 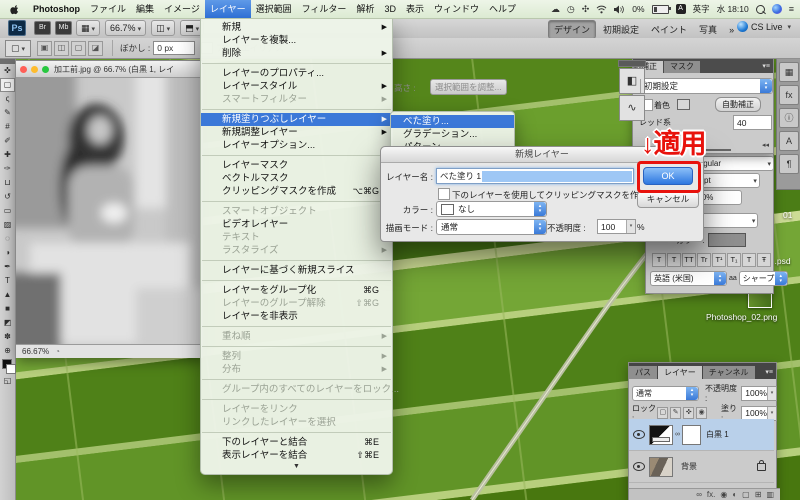 What do you see at coordinates (723, 494) in the screenshot?
I see `add-mask-icon: ◉` at bounding box center [723, 494].